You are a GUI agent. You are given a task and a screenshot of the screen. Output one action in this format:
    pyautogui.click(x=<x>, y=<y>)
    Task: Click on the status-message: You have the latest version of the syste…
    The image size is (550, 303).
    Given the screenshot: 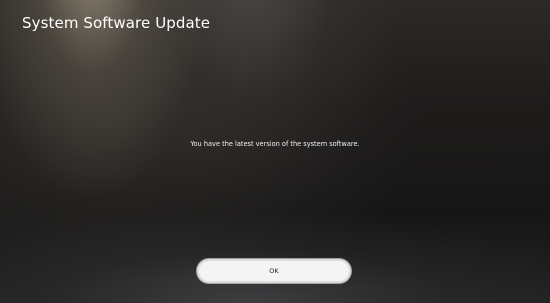 What is the action you would take?
    pyautogui.click(x=275, y=144)
    